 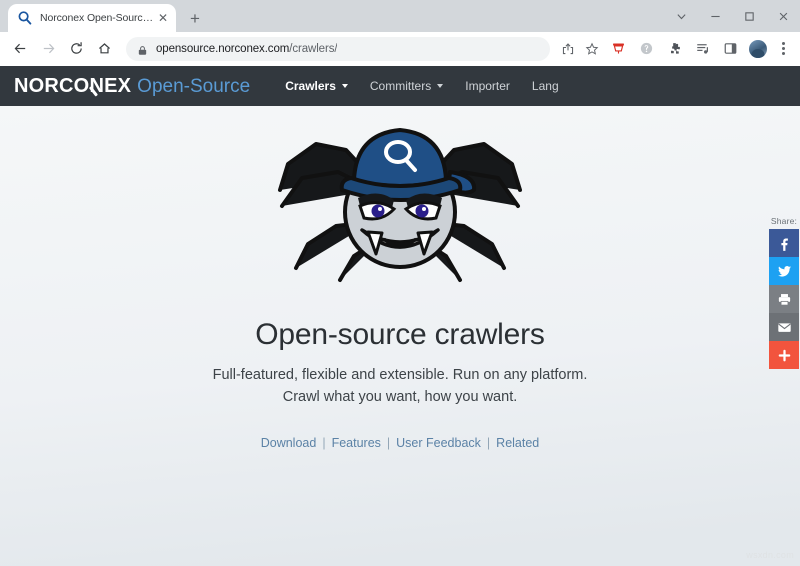 What do you see at coordinates (438, 443) in the screenshot?
I see `link-user-feedback: User Feedback` at bounding box center [438, 443].